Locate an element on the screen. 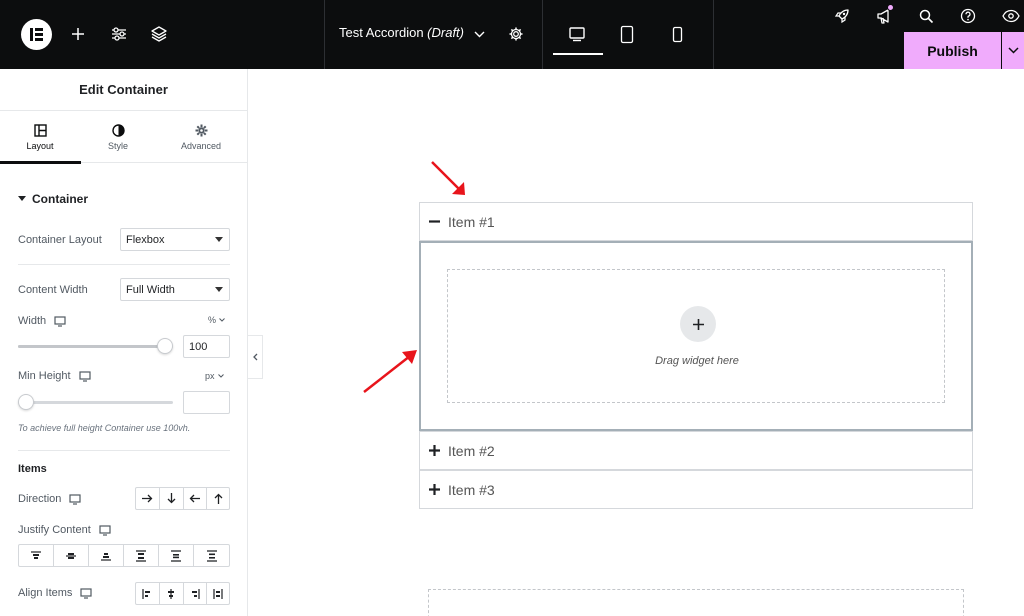 Image resolution: width=1024 pixels, height=616 pixels. help-icon is located at coordinates (968, 16).